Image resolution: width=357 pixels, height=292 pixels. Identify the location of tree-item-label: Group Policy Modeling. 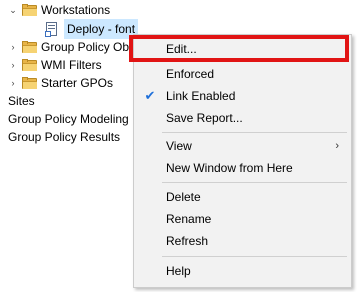
(68, 119).